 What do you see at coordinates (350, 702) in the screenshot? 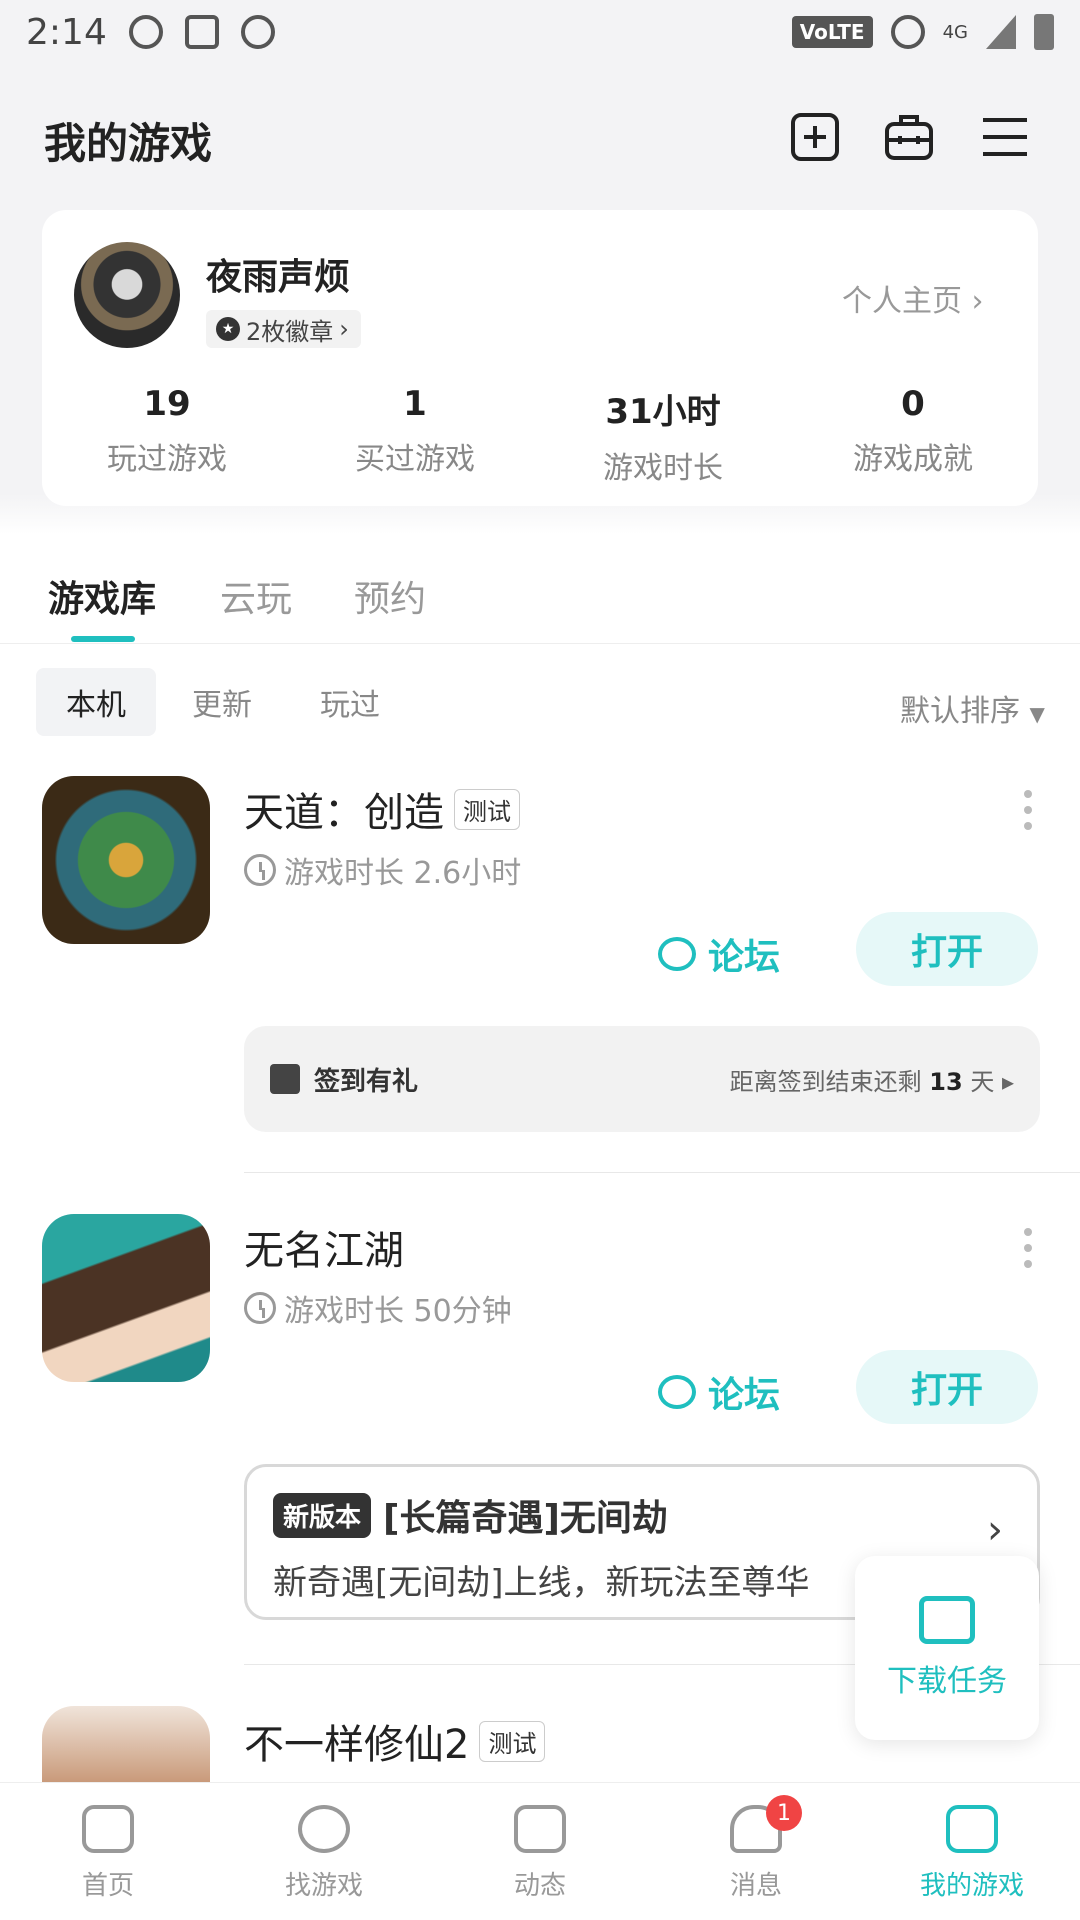
I see `subtab-played: 玩过` at bounding box center [350, 702].